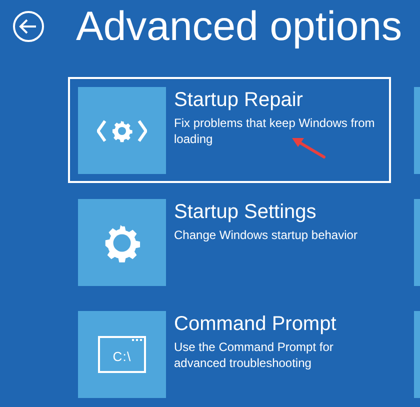 This screenshot has height=407, width=420. What do you see at coordinates (255, 324) in the screenshot?
I see `option-title: Command Prompt` at bounding box center [255, 324].